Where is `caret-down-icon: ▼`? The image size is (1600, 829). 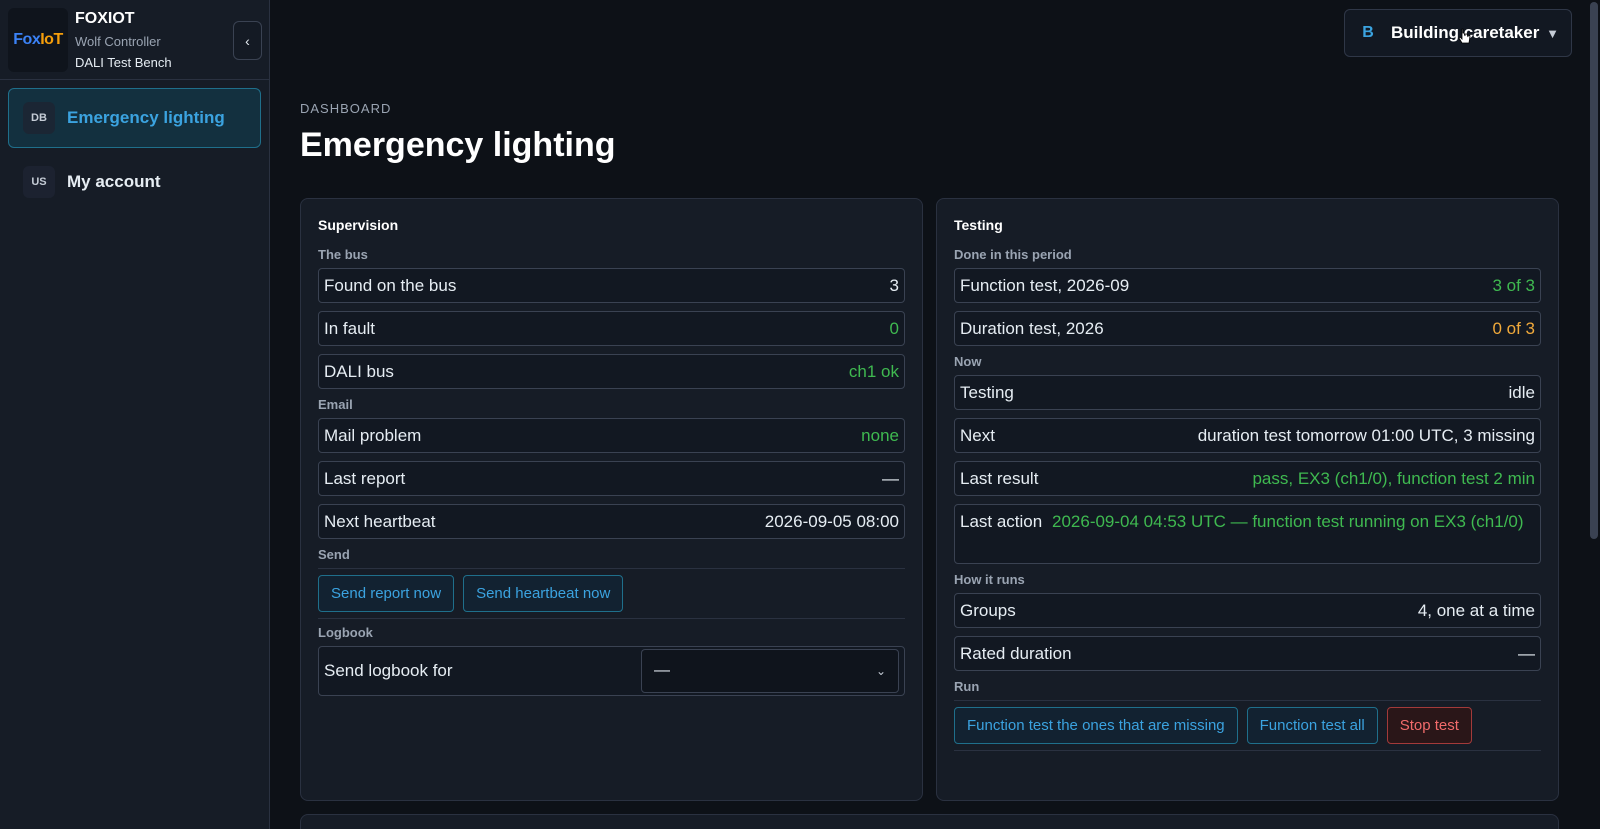
caret-down-icon: ▼ is located at coordinates (1552, 33).